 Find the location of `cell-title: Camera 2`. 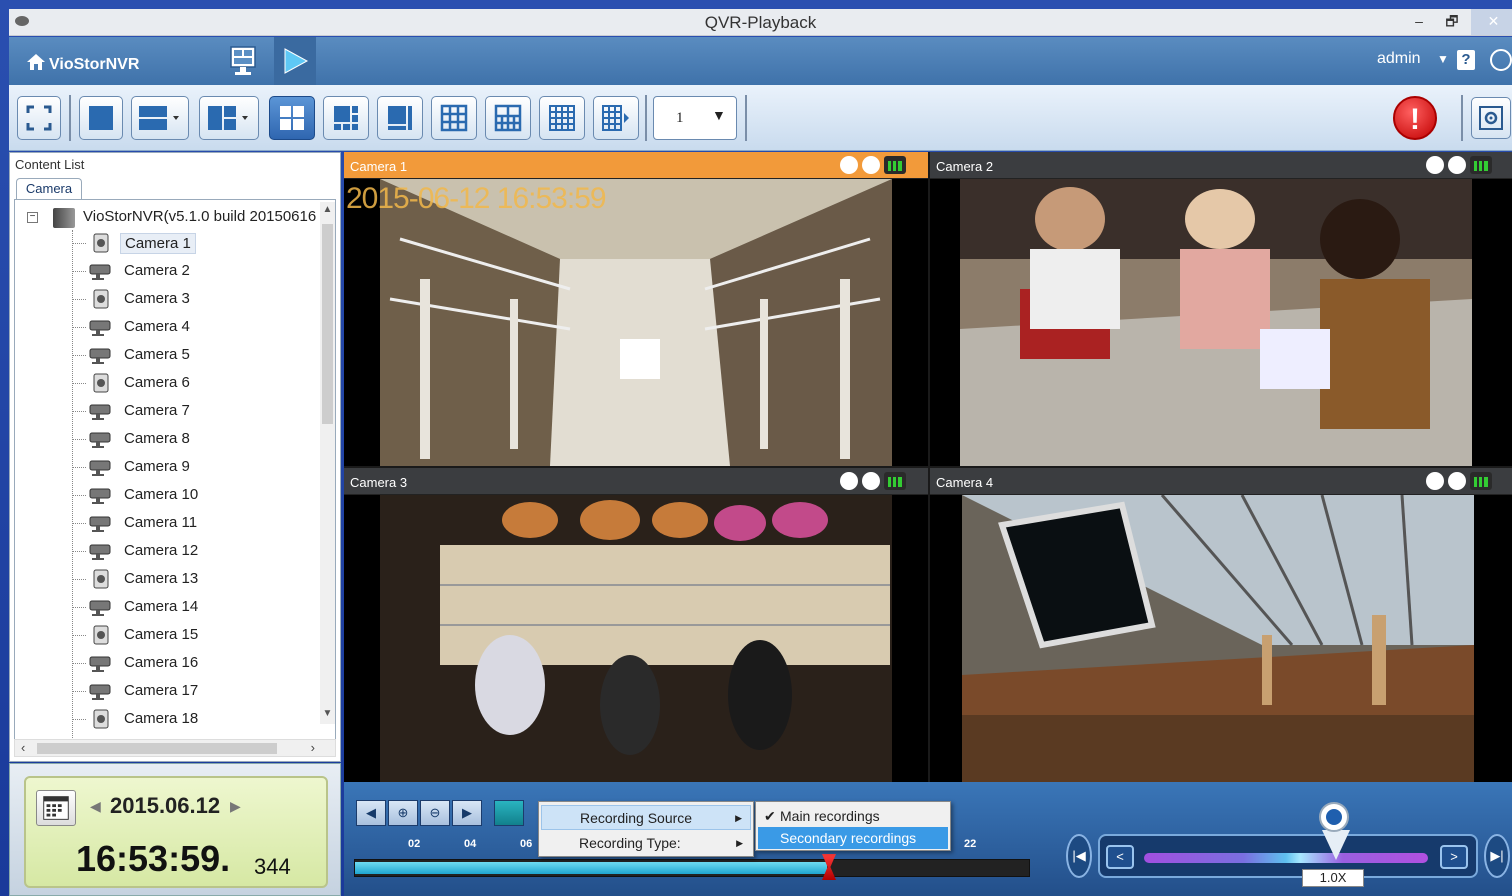

cell-title: Camera 2 is located at coordinates (965, 166).